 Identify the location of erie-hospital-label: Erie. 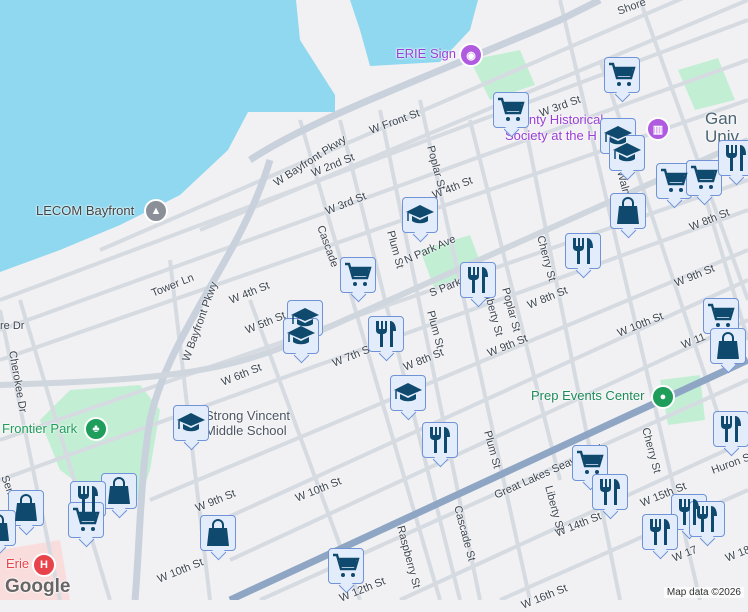
(17, 563).